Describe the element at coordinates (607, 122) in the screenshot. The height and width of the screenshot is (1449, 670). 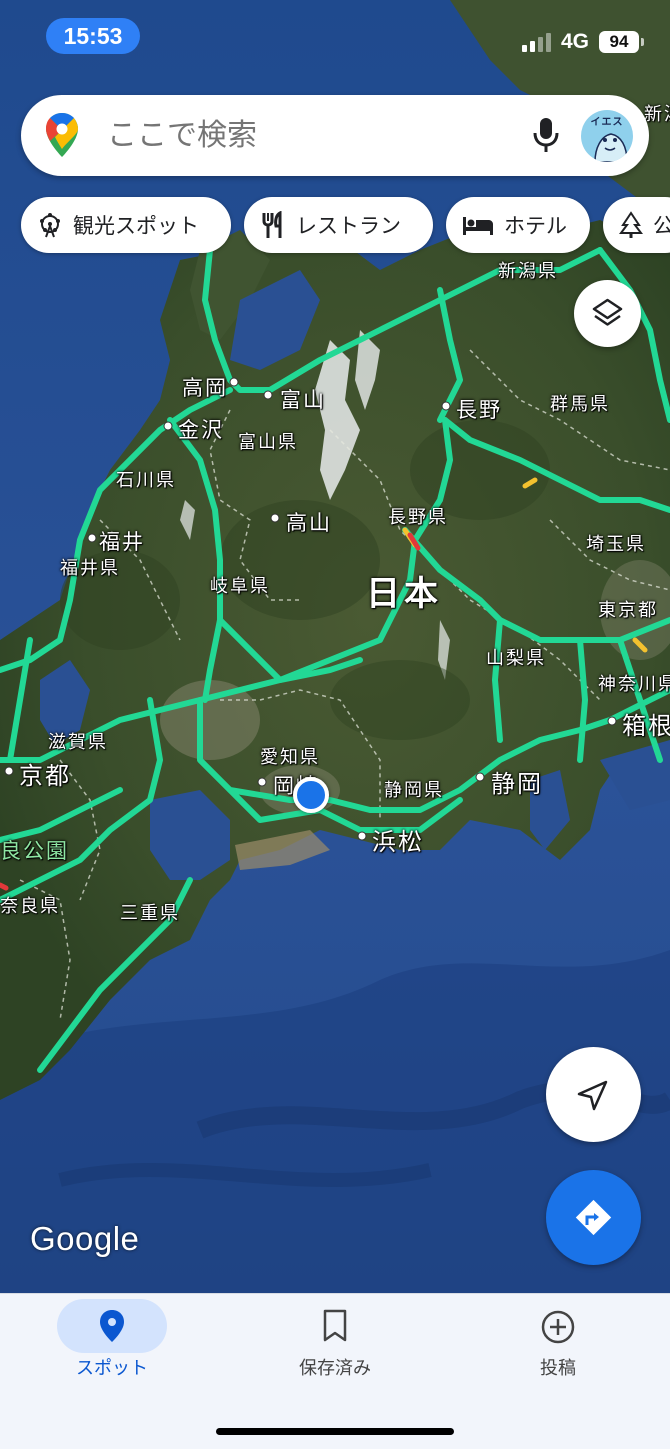
I see `avatar-text: イエス` at that location.